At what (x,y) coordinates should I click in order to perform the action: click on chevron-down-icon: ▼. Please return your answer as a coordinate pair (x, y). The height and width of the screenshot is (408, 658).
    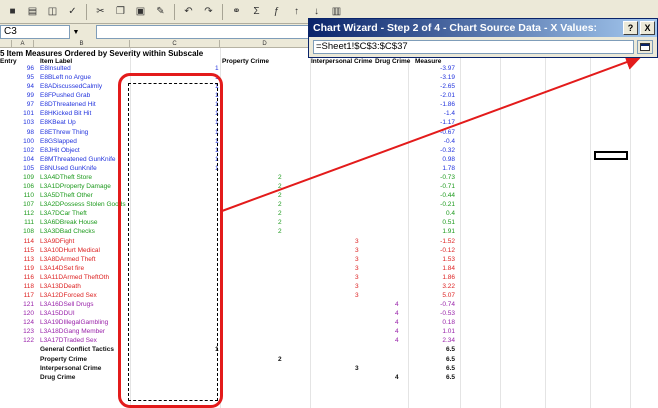
    Looking at the image, I should click on (76, 32).